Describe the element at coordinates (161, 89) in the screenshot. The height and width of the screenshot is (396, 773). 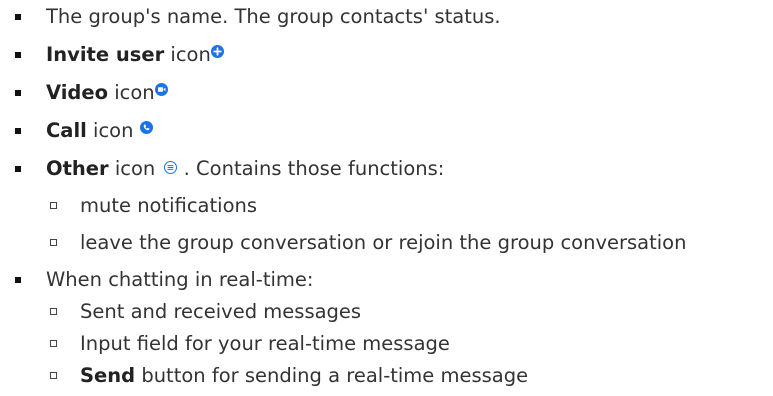
I see `video-circle-icon` at that location.